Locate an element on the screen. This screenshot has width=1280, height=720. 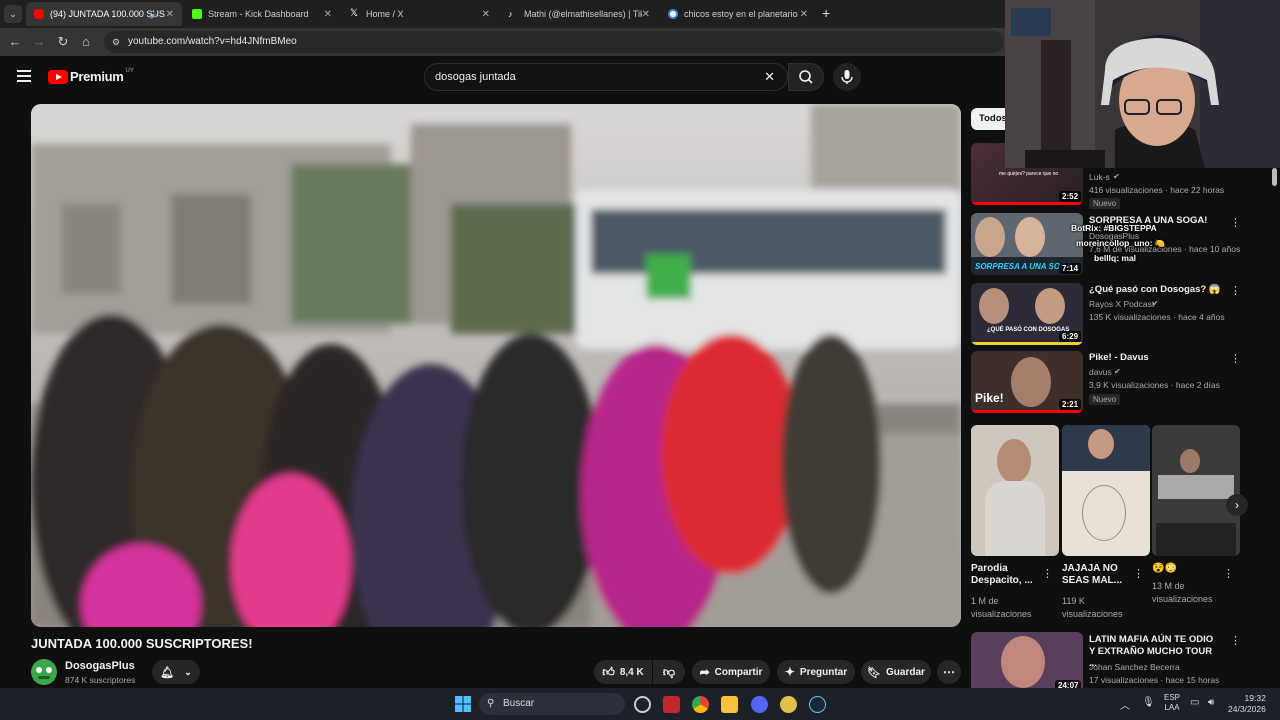
subscriber-count: 874 K suscriptores is located at coordinates (100, 680).